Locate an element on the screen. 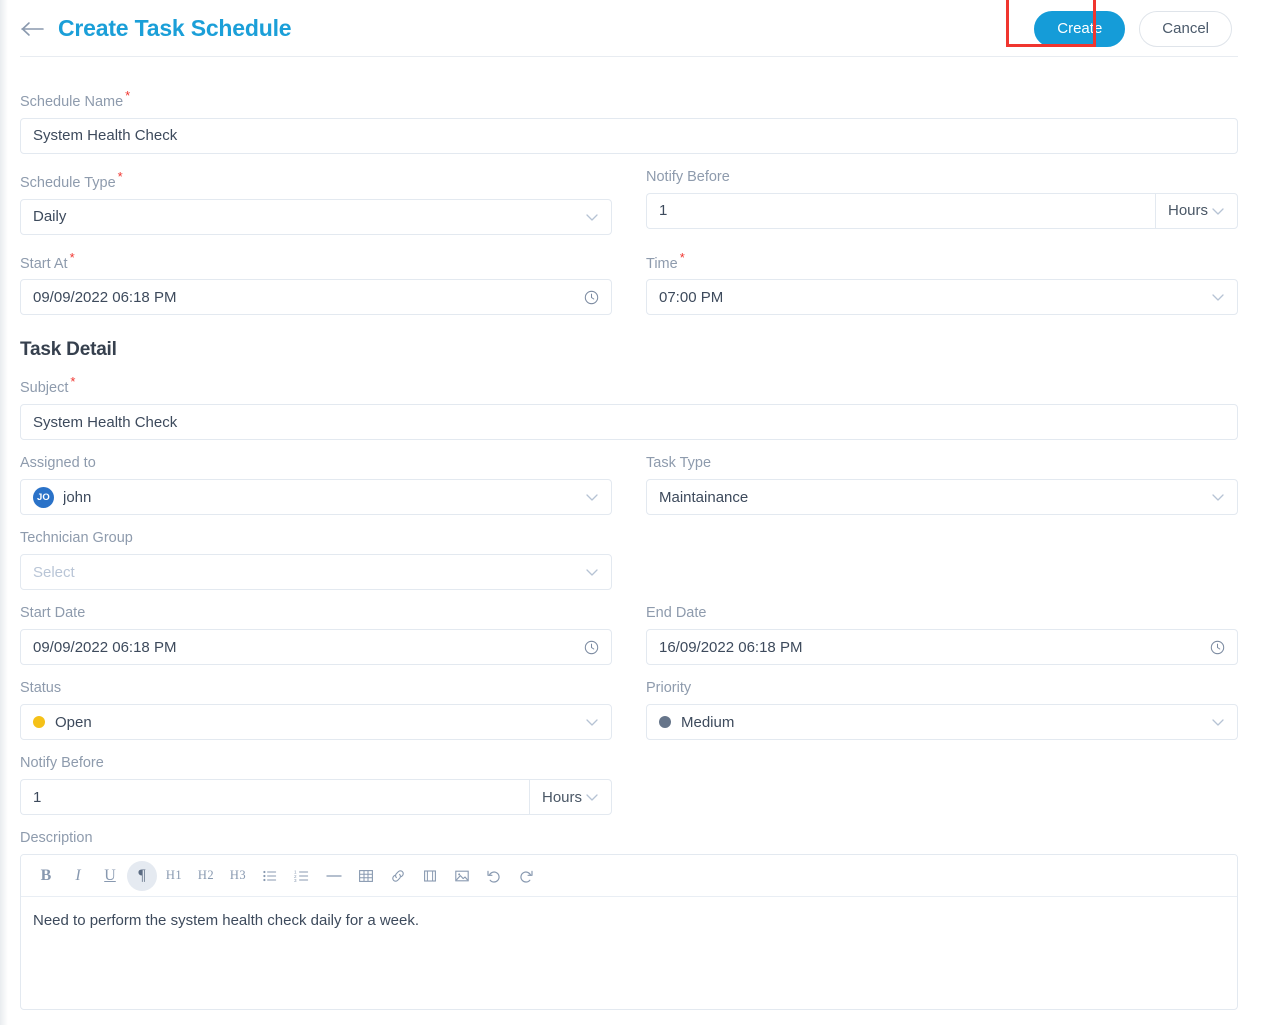  label-text: Assigned to is located at coordinates (58, 463).